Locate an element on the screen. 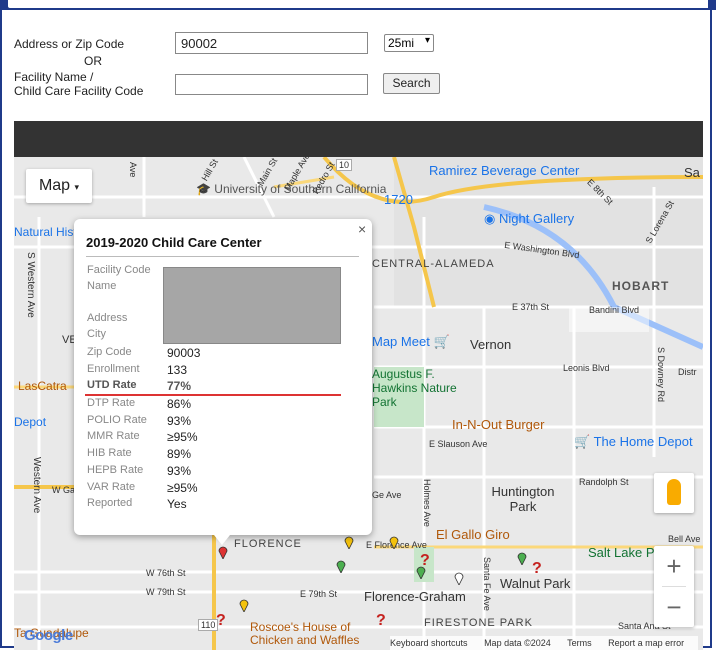  or-label: OR is located at coordinates (93, 61).